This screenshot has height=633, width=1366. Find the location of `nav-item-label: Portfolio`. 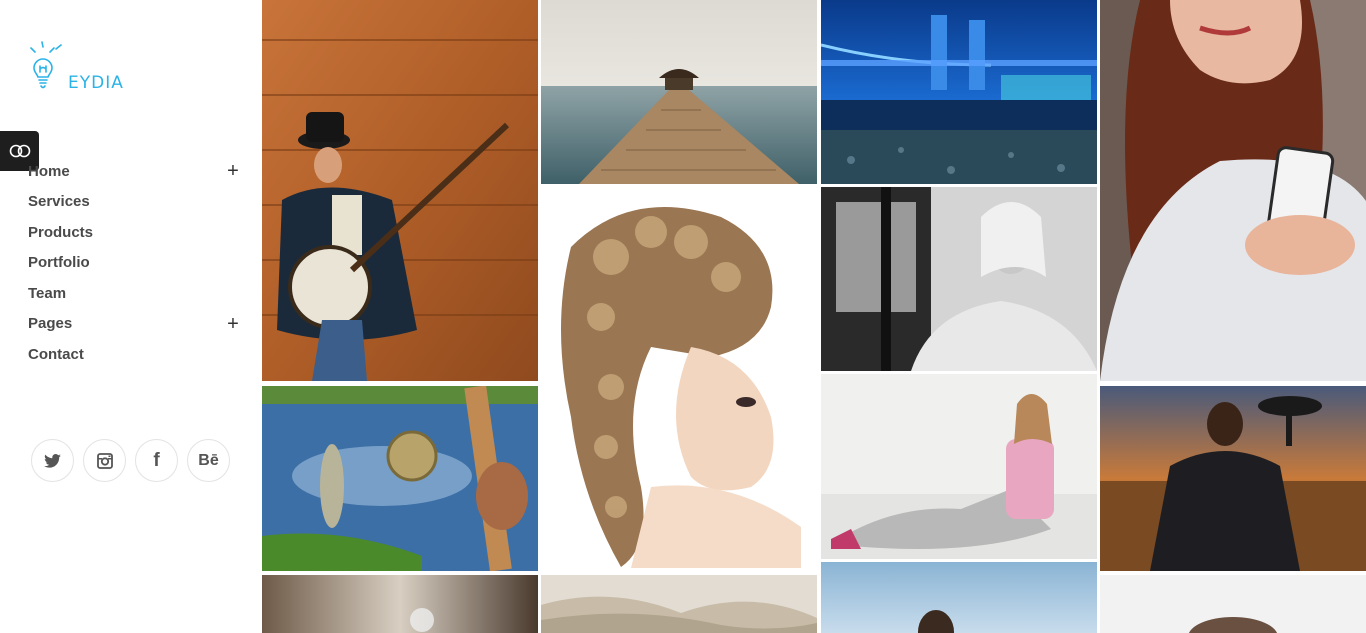

nav-item-label: Portfolio is located at coordinates (59, 263).